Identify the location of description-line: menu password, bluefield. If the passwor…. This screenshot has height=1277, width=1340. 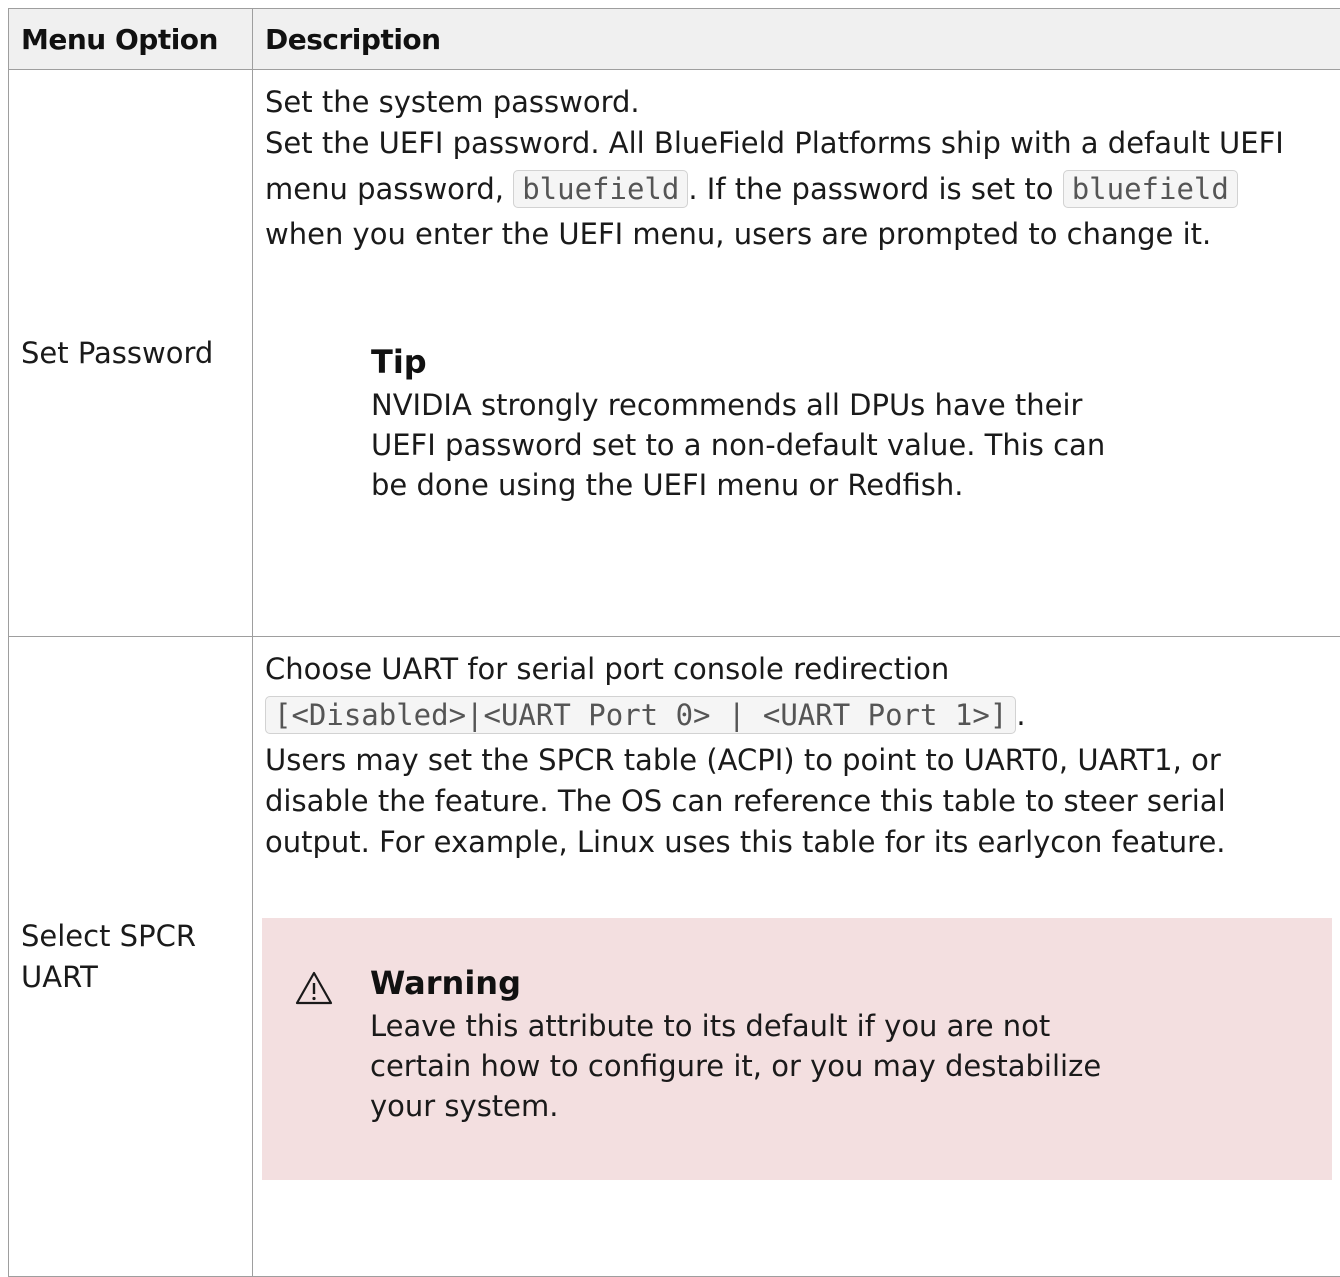
(802, 189).